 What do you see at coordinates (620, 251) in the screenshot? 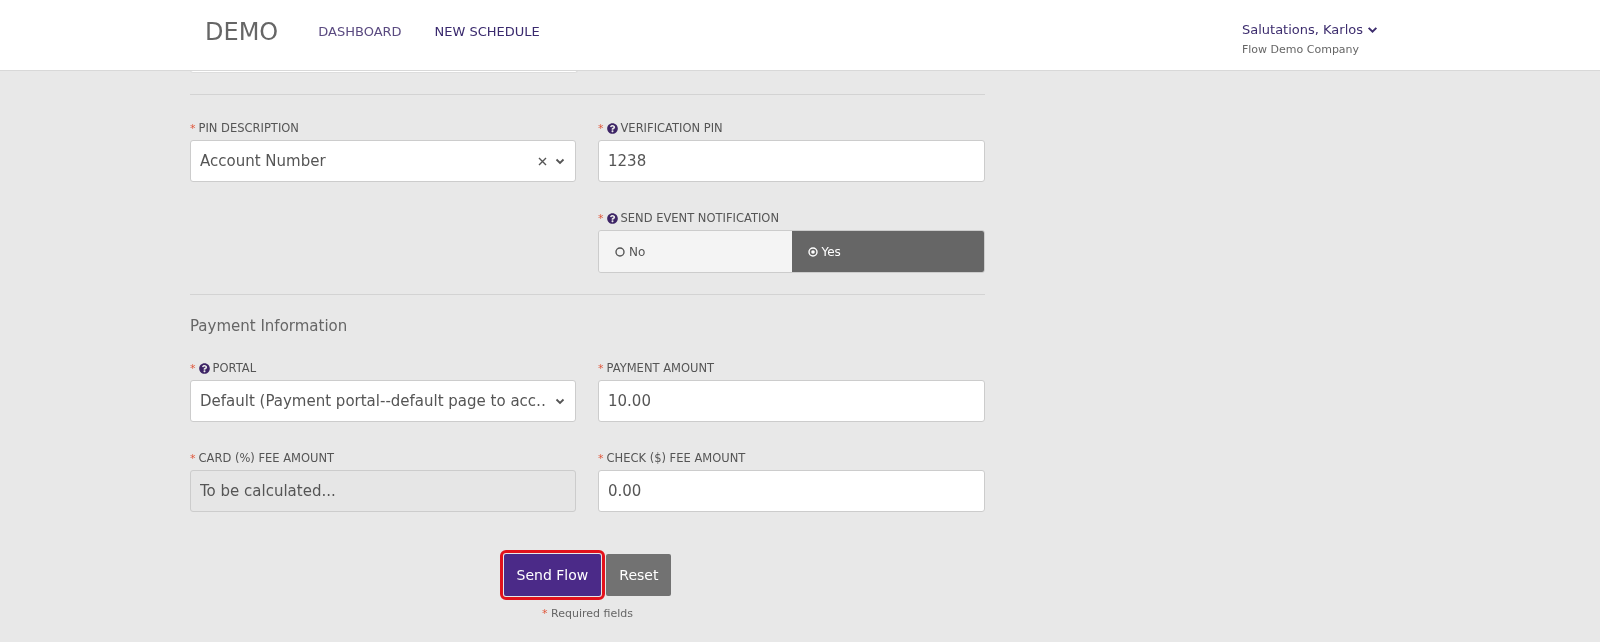
I see `radio-icon` at bounding box center [620, 251].